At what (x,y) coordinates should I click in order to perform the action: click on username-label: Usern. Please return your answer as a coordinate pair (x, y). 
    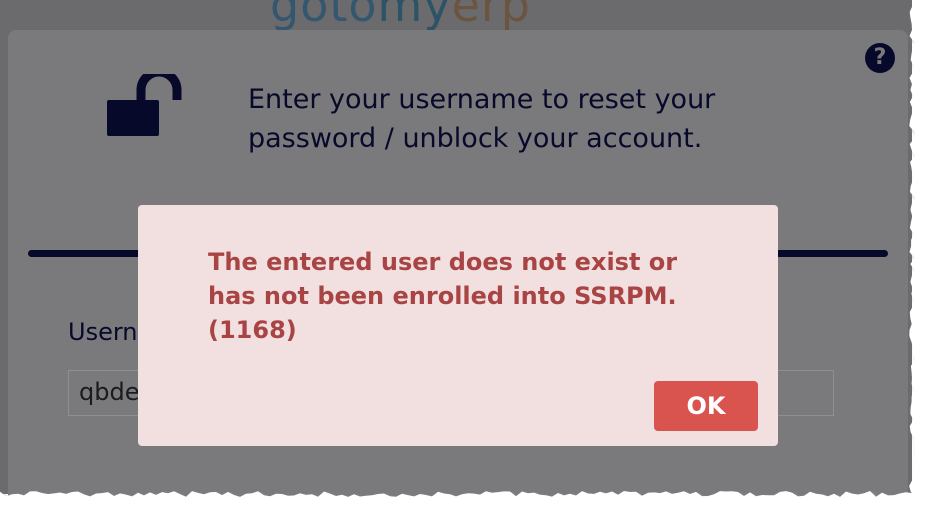
    Looking at the image, I should click on (103, 332).